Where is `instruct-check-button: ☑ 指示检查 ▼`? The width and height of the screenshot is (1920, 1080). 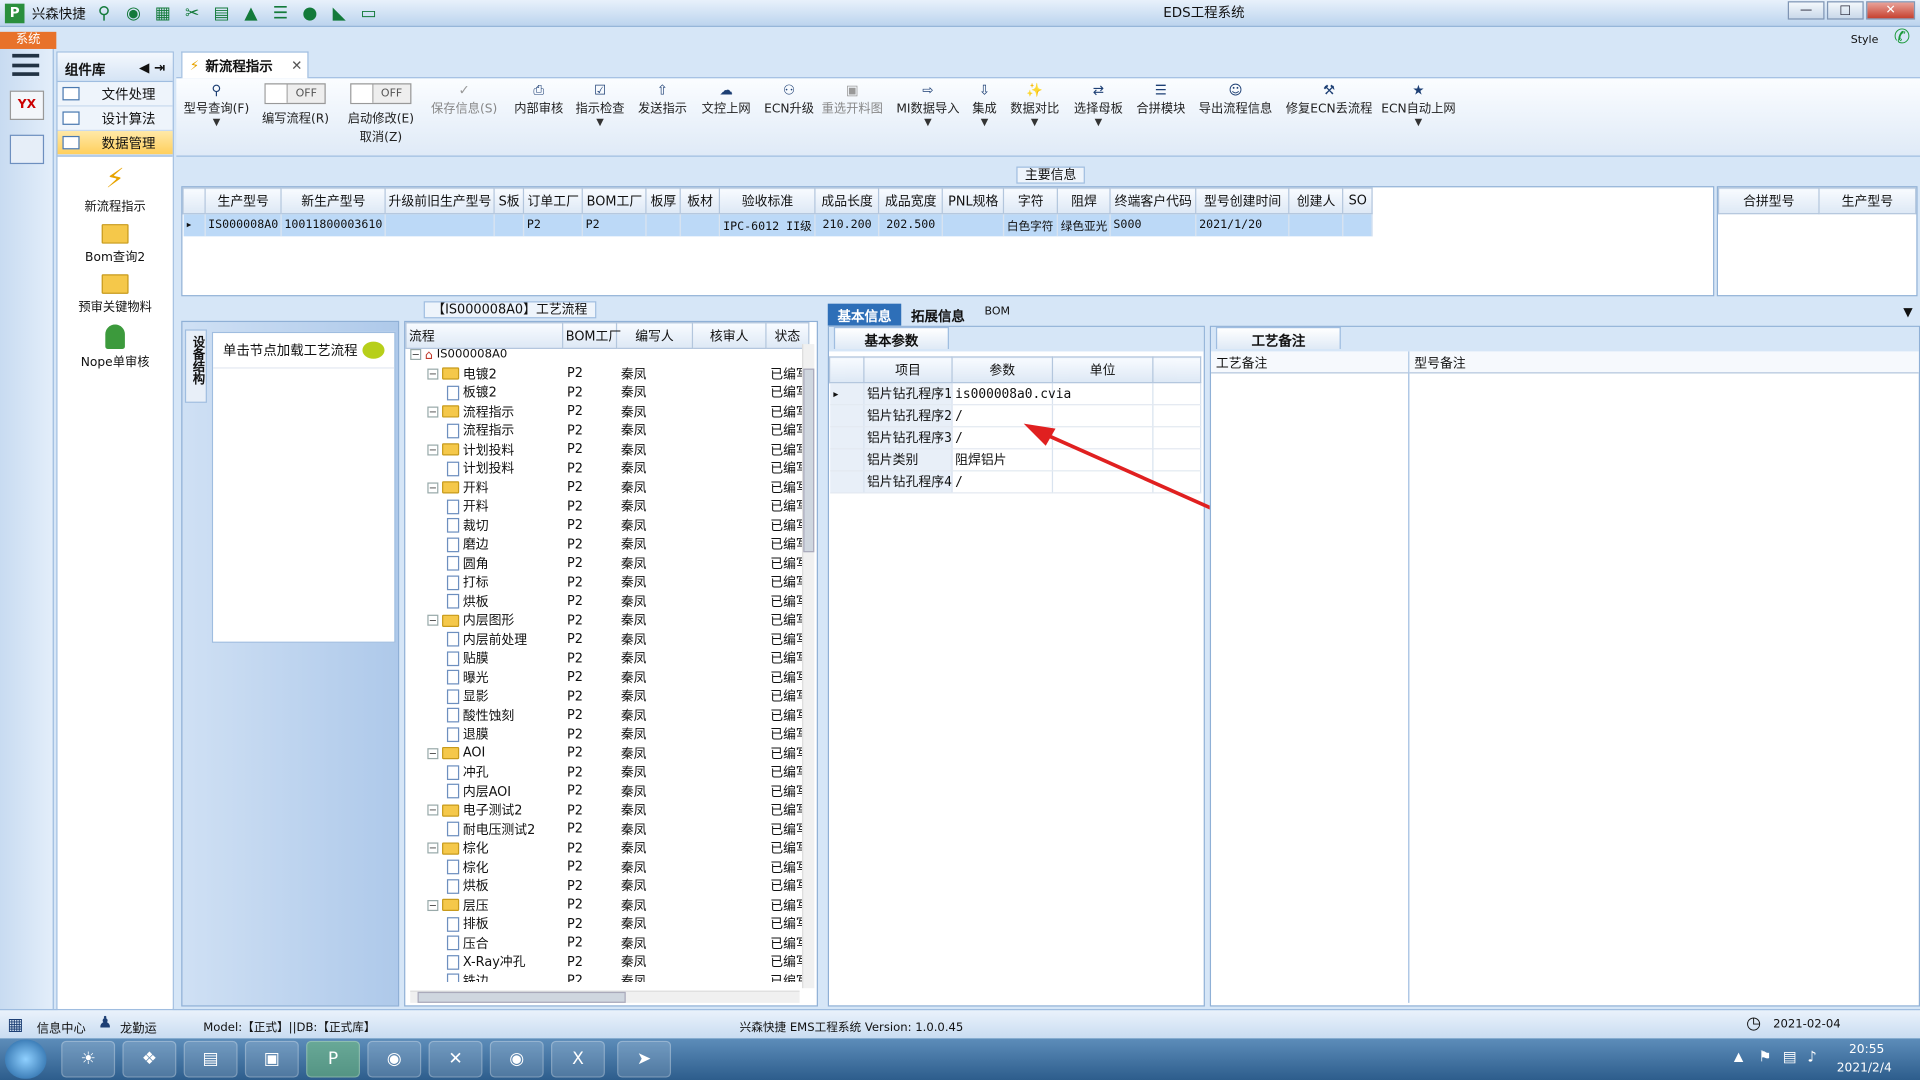 instruct-check-button: ☑ 指示检查 ▼ is located at coordinates (600, 105).